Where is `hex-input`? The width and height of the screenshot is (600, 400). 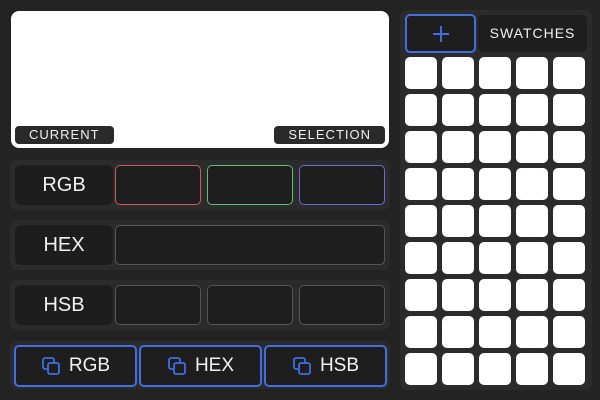 hex-input is located at coordinates (250, 245).